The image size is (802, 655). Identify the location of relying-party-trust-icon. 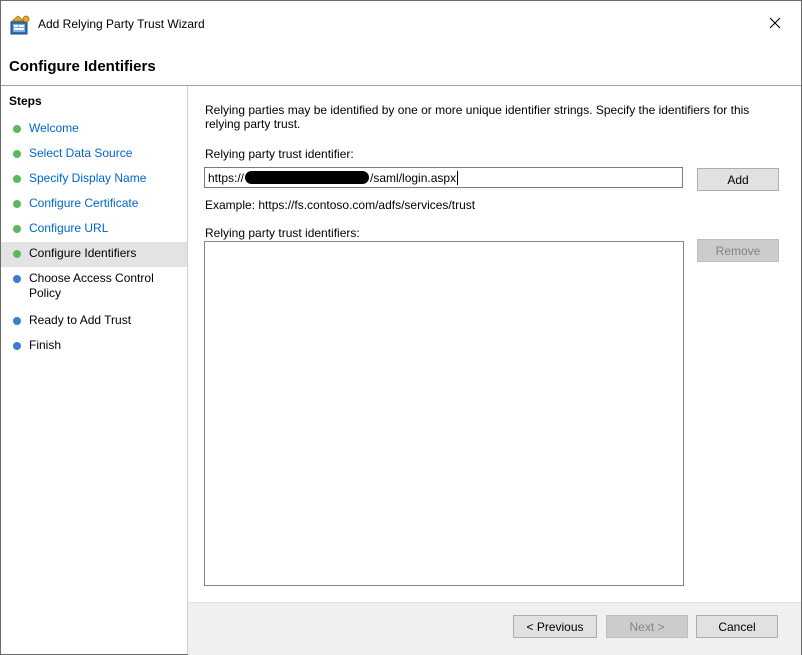
(20, 25).